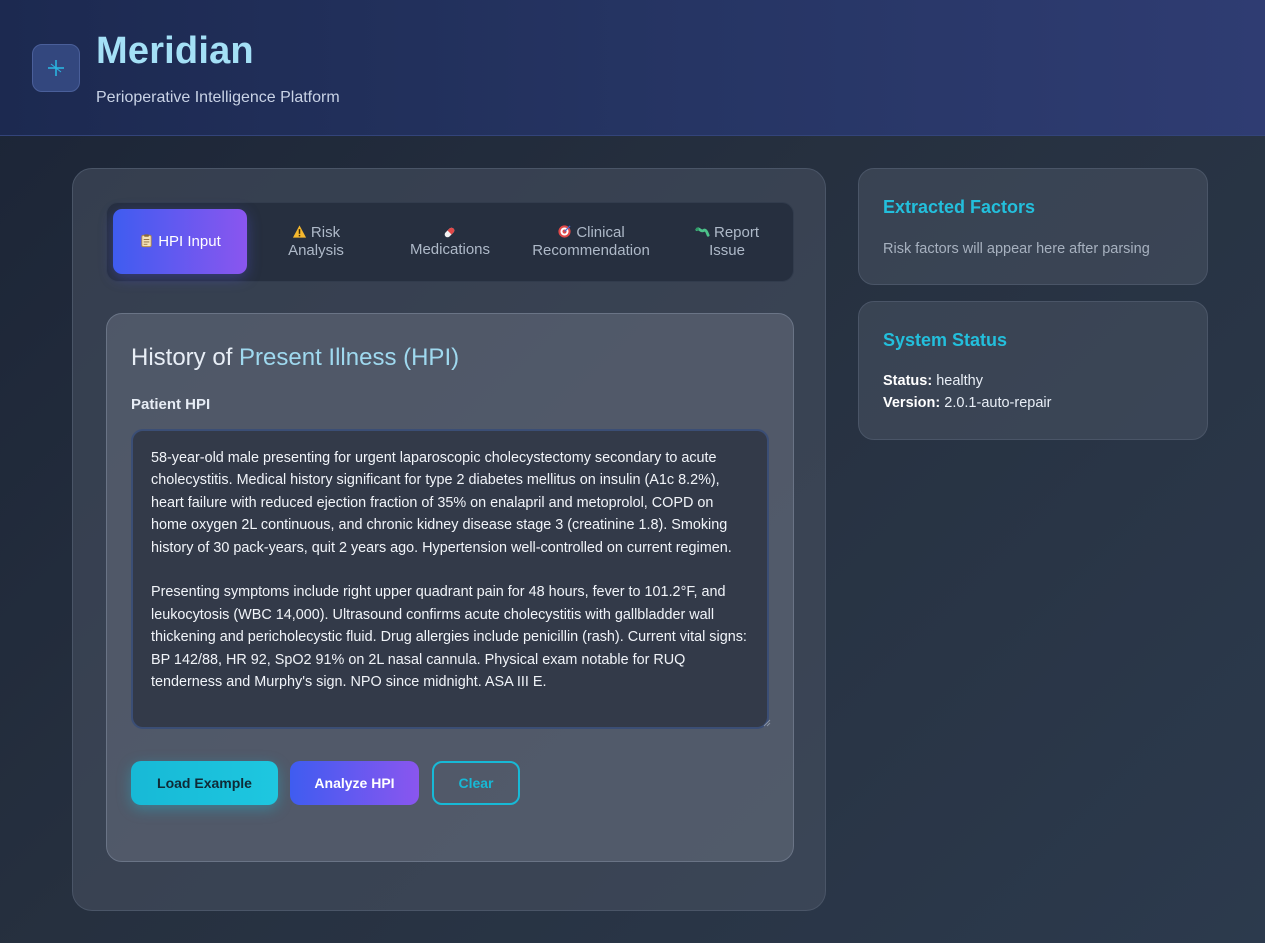  What do you see at coordinates (564, 231) in the screenshot?
I see `target-icon` at bounding box center [564, 231].